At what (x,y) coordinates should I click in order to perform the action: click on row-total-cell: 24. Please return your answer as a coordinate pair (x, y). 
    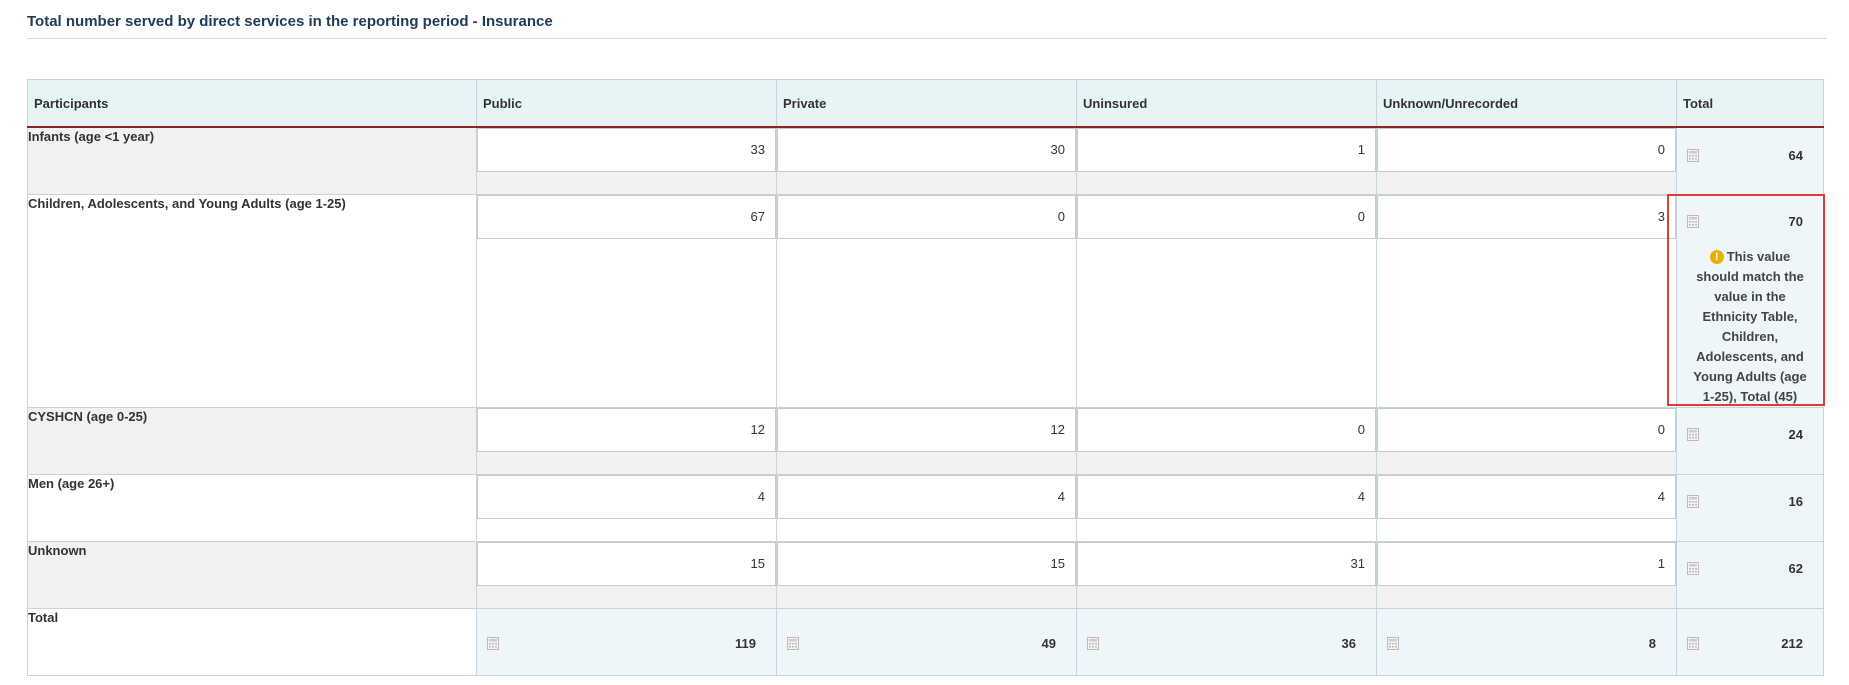
    Looking at the image, I should click on (1750, 440).